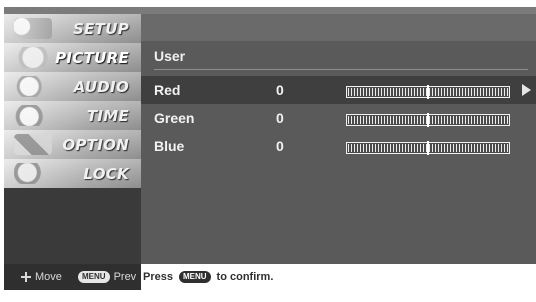 The width and height of the screenshot is (536, 302). I want to click on sidebar-item-label: LOCK, so click(106, 174).